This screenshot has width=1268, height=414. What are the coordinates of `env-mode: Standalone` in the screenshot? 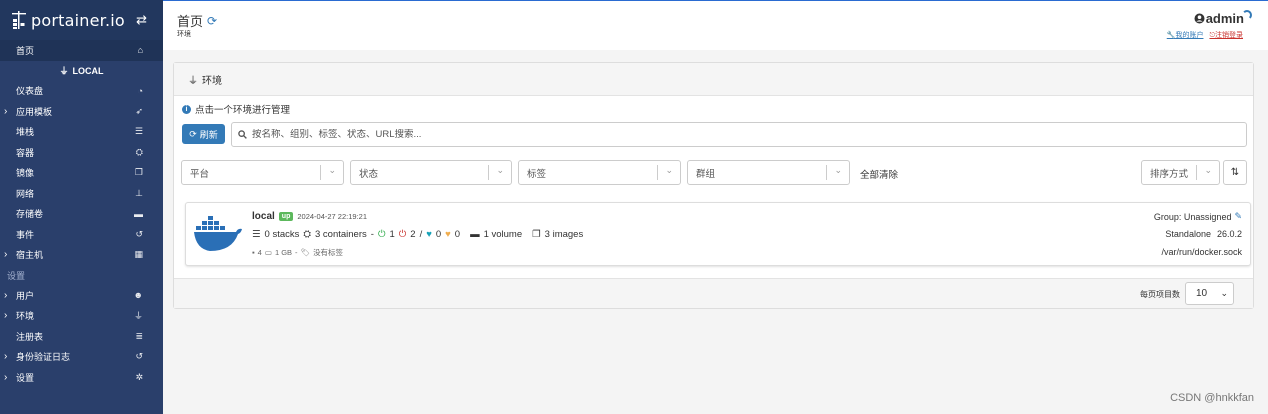 It's located at (1188, 234).